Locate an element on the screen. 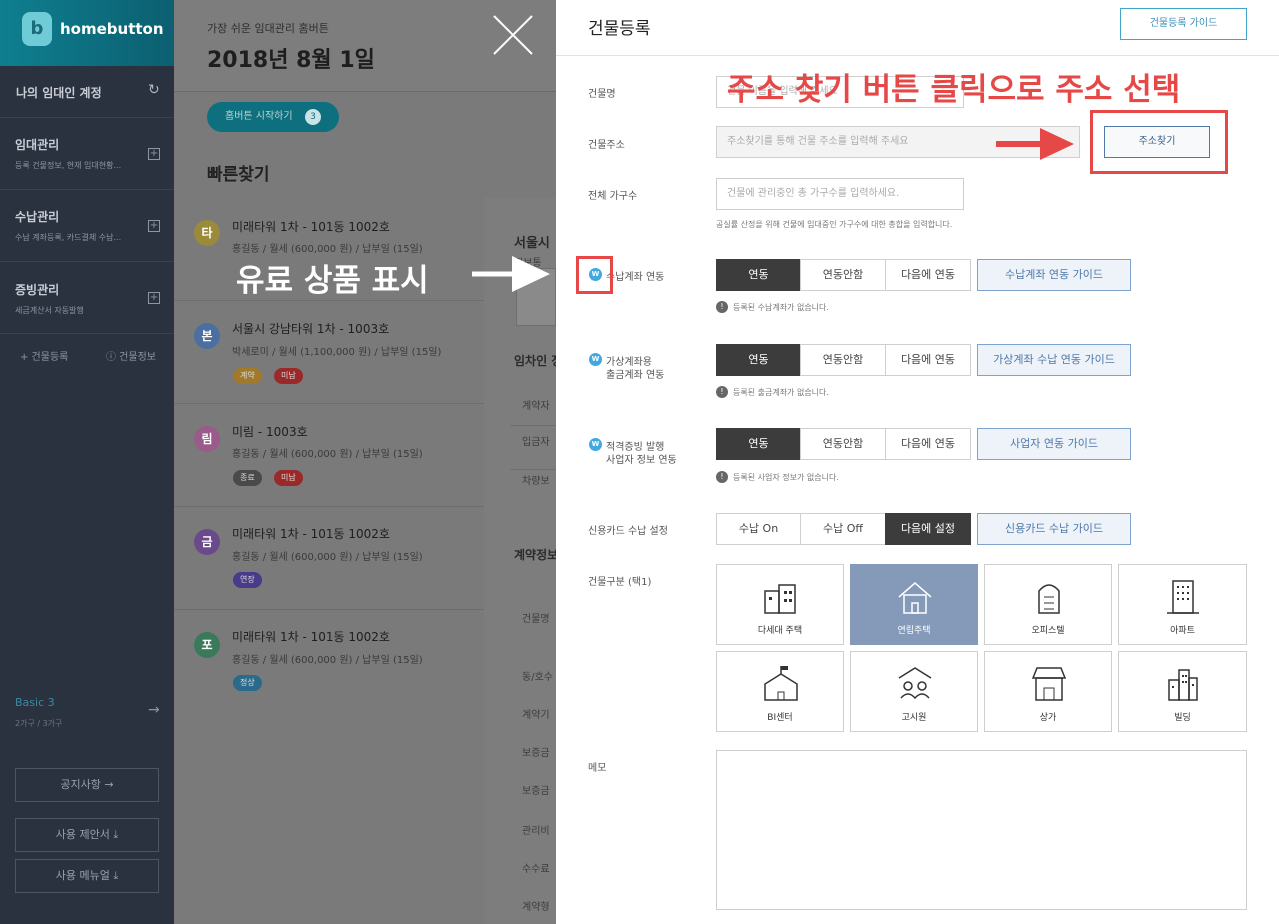 This screenshot has height=924, width=1279. plan-usage: 2가구 / 3가구 is located at coordinates (39, 723).